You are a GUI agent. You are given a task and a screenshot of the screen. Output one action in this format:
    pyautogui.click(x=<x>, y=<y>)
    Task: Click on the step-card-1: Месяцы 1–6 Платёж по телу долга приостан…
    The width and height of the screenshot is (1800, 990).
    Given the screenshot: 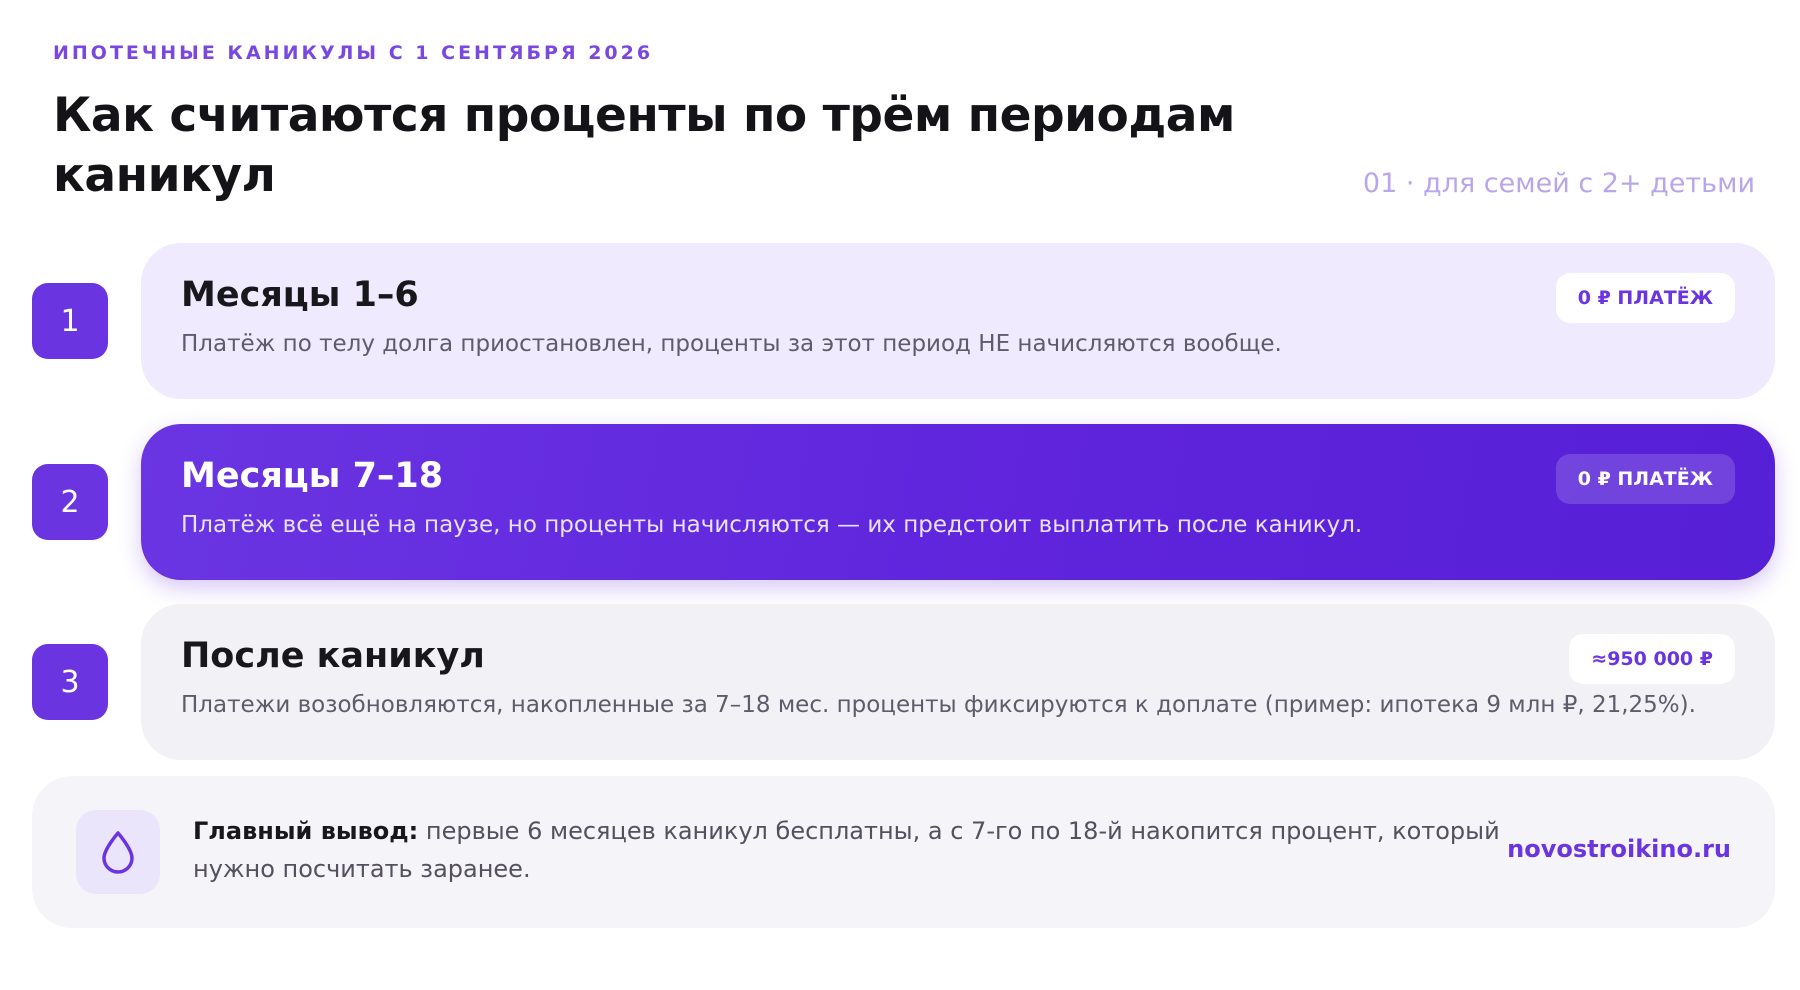 What is the action you would take?
    pyautogui.click(x=958, y=321)
    